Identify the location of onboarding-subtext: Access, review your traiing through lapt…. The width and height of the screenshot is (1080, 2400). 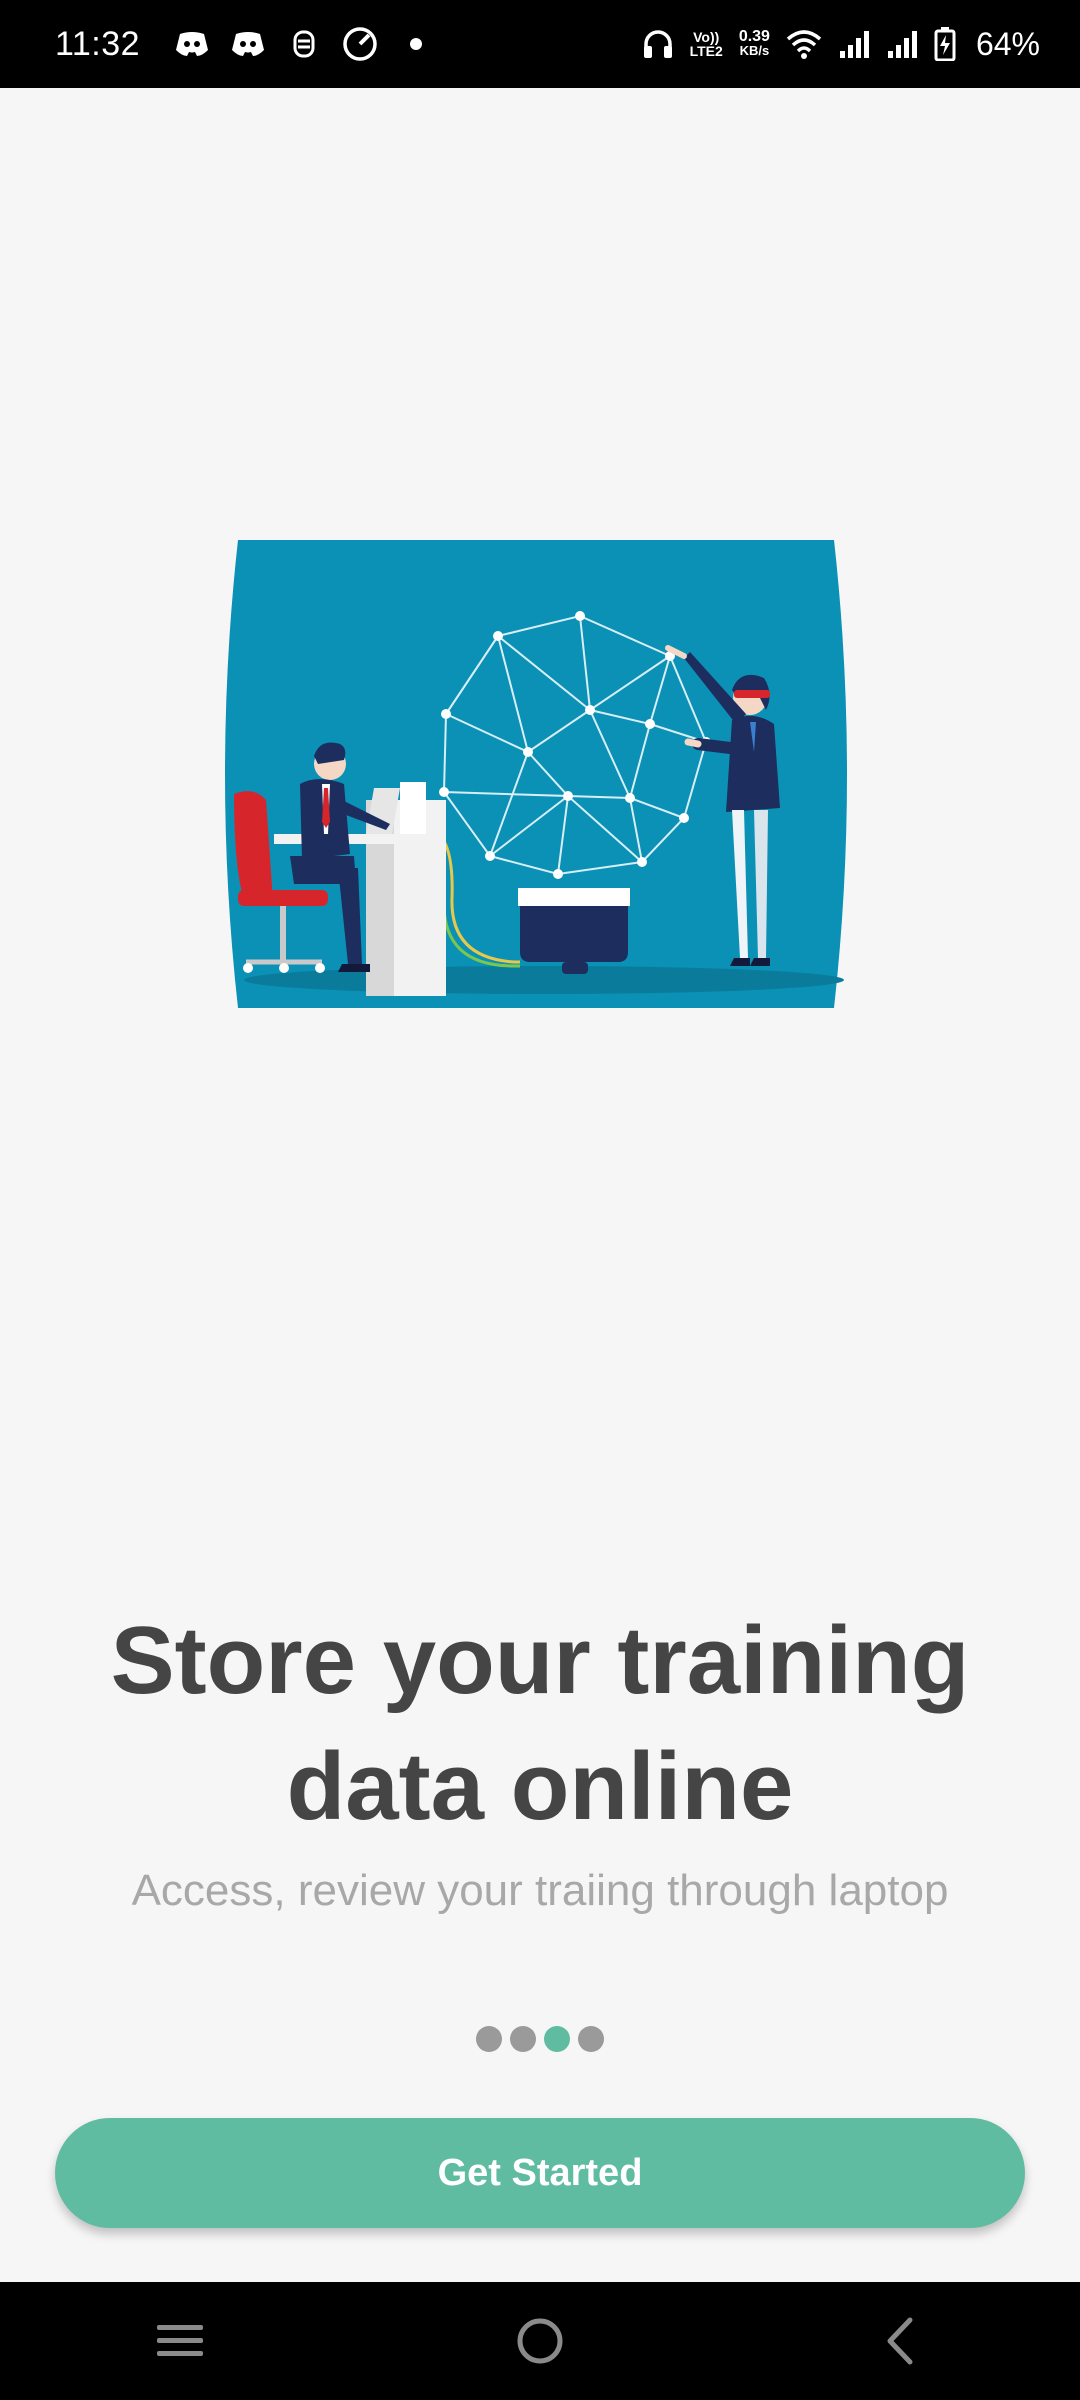
(540, 1890).